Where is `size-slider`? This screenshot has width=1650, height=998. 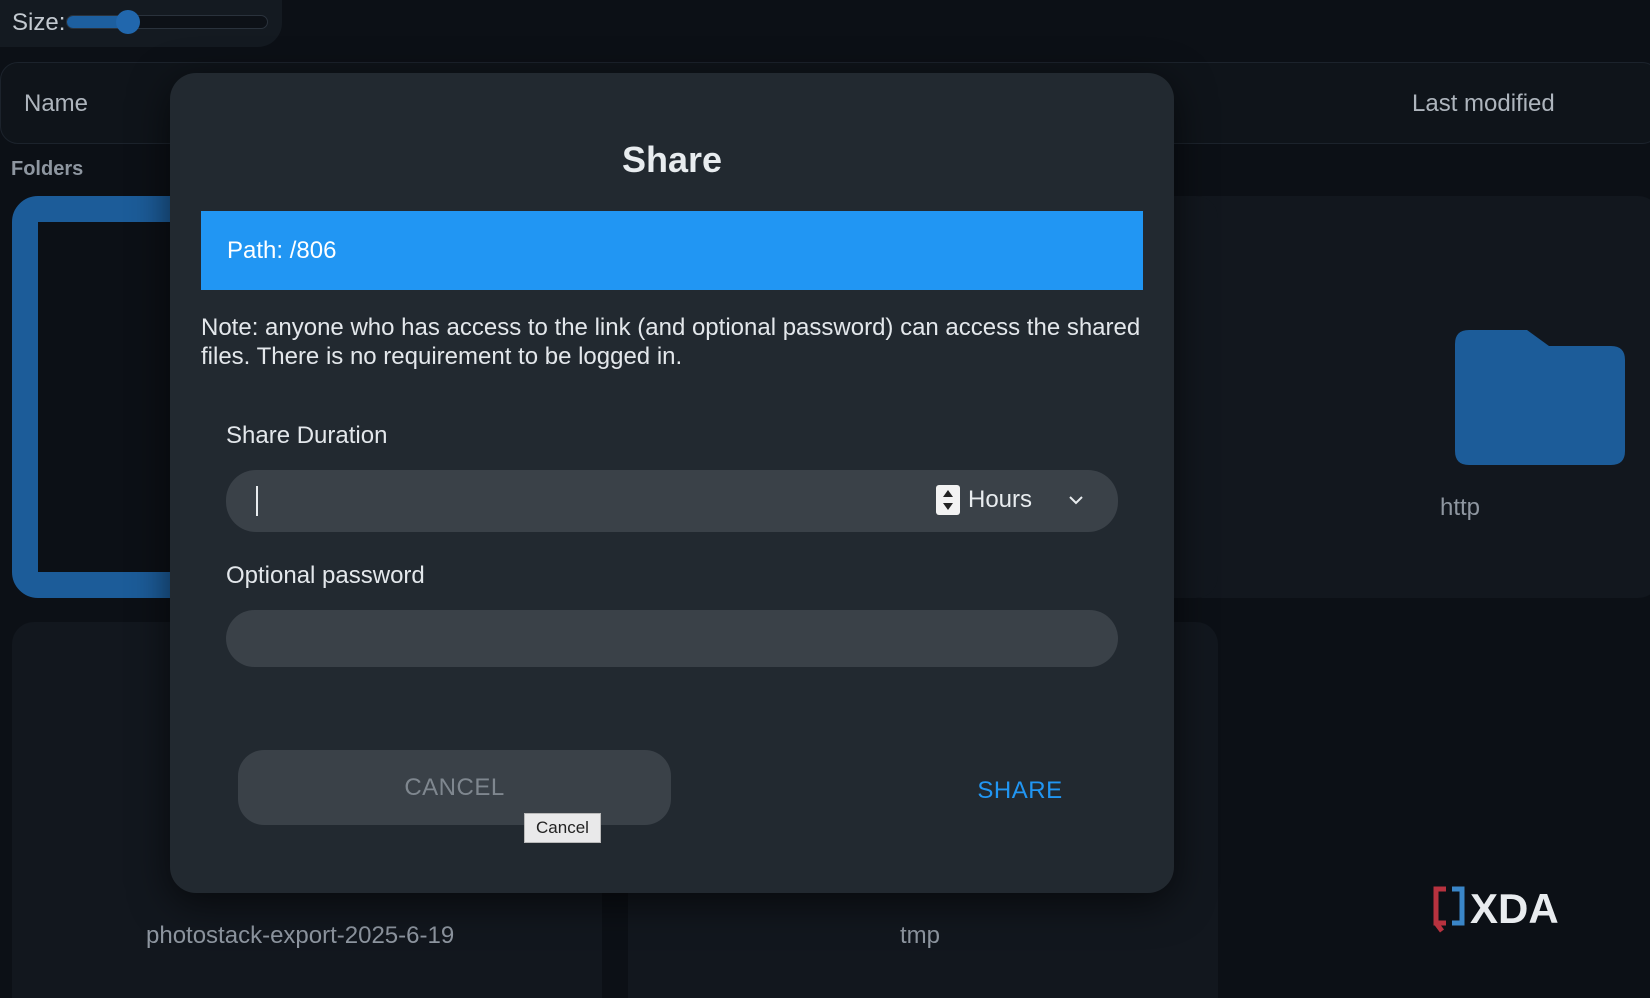
size-slider is located at coordinates (167, 22).